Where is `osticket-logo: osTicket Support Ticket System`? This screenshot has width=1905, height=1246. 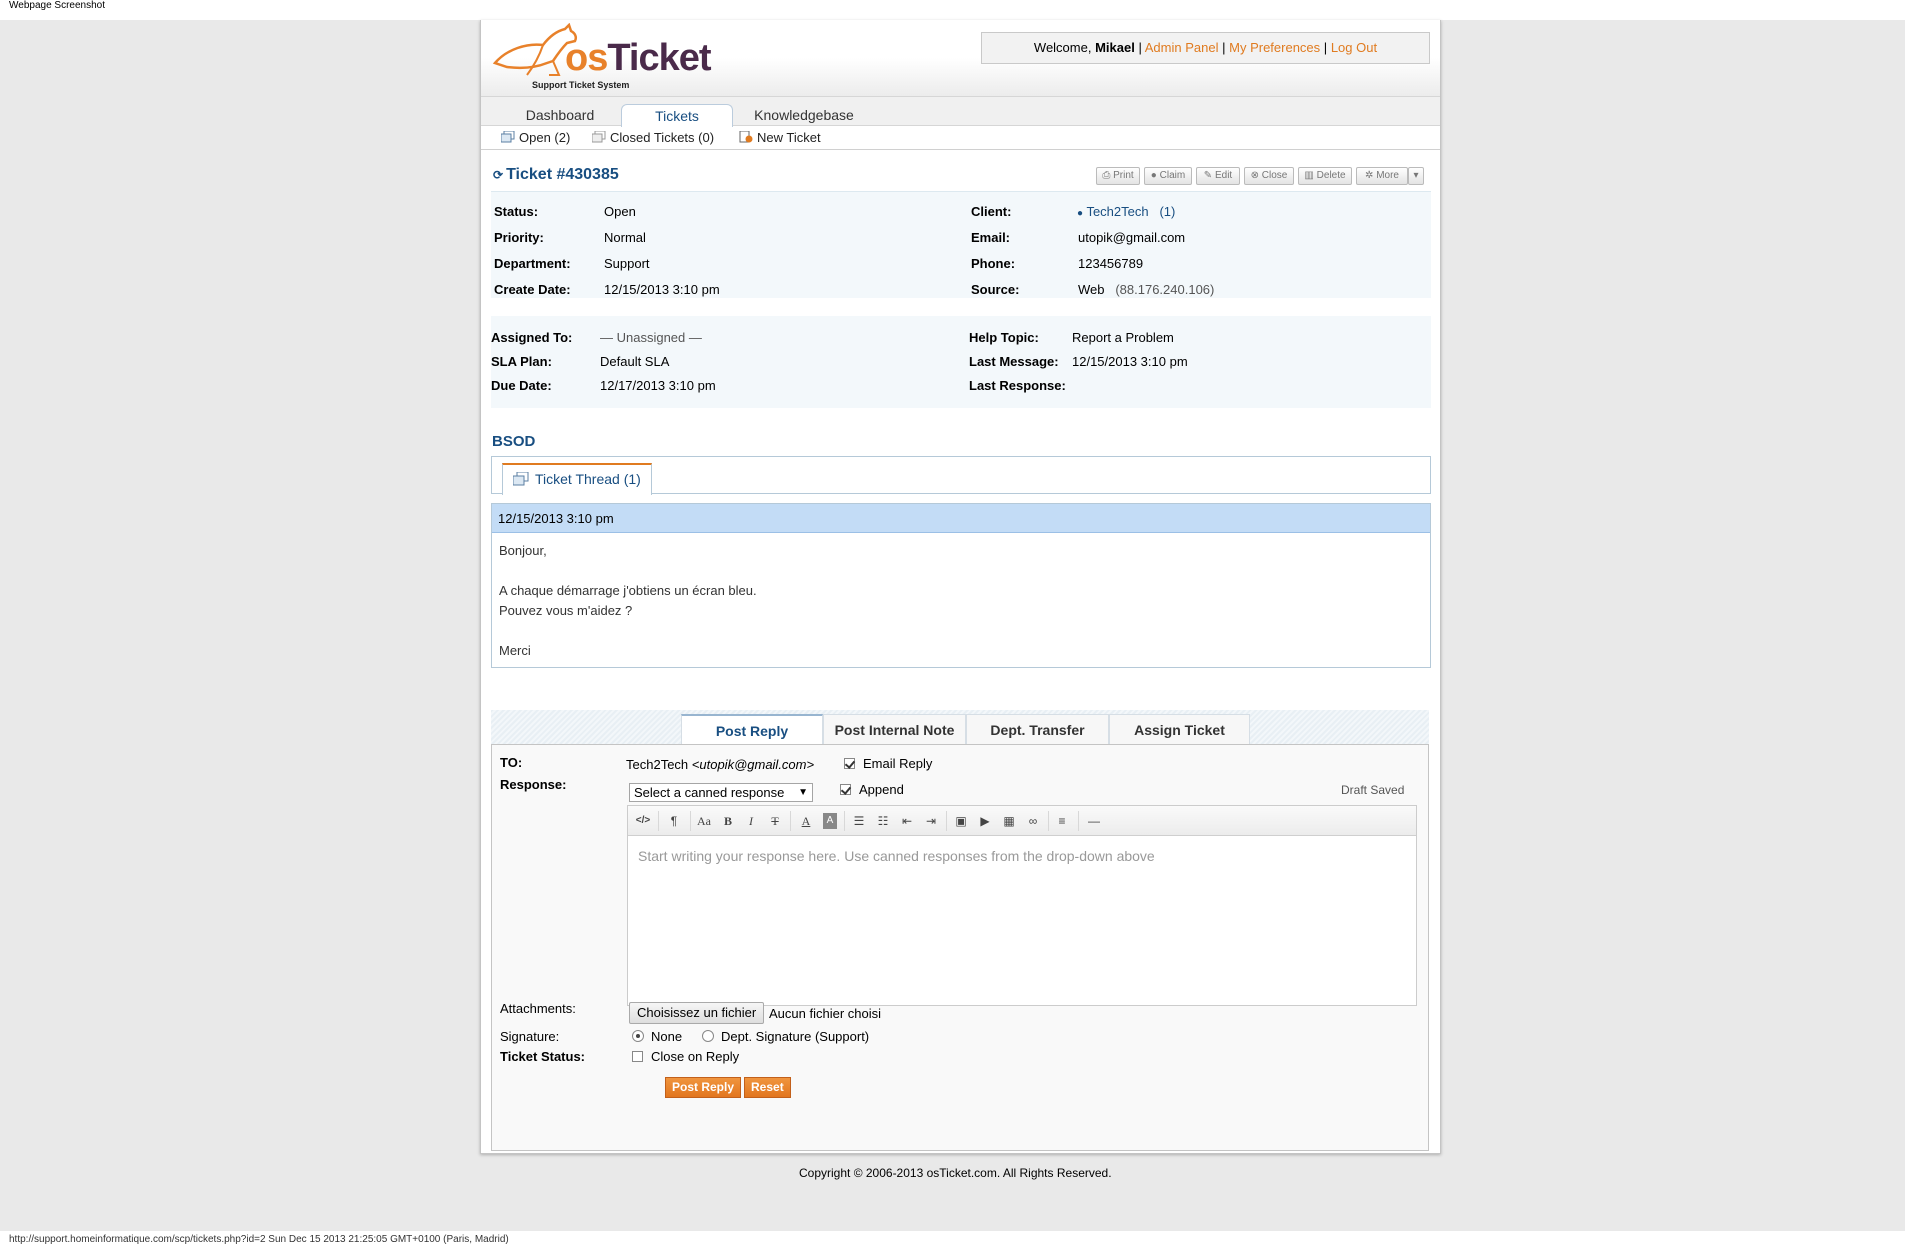
osticket-logo: osTicket Support Ticket System is located at coordinates (599, 57).